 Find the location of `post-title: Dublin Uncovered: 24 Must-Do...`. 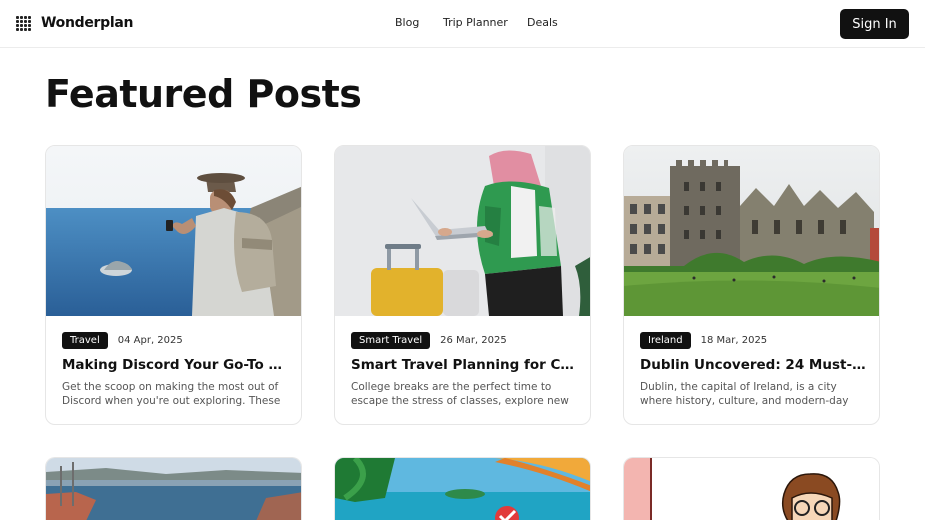

post-title: Dublin Uncovered: 24 Must-Do... is located at coordinates (753, 365).